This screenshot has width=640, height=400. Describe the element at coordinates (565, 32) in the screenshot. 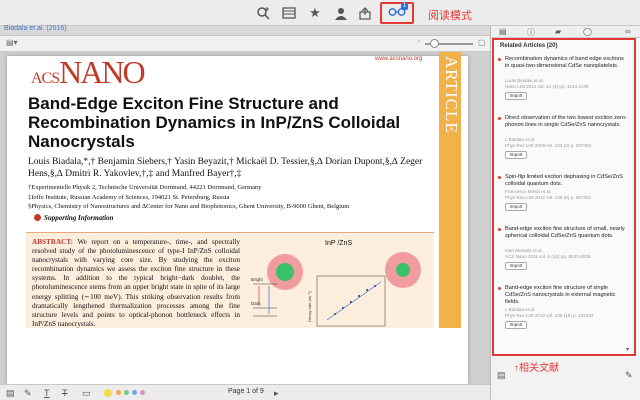

I see `right-panel-toolbar: ▤ ⓘ ▰ ◯ ∞` at that location.